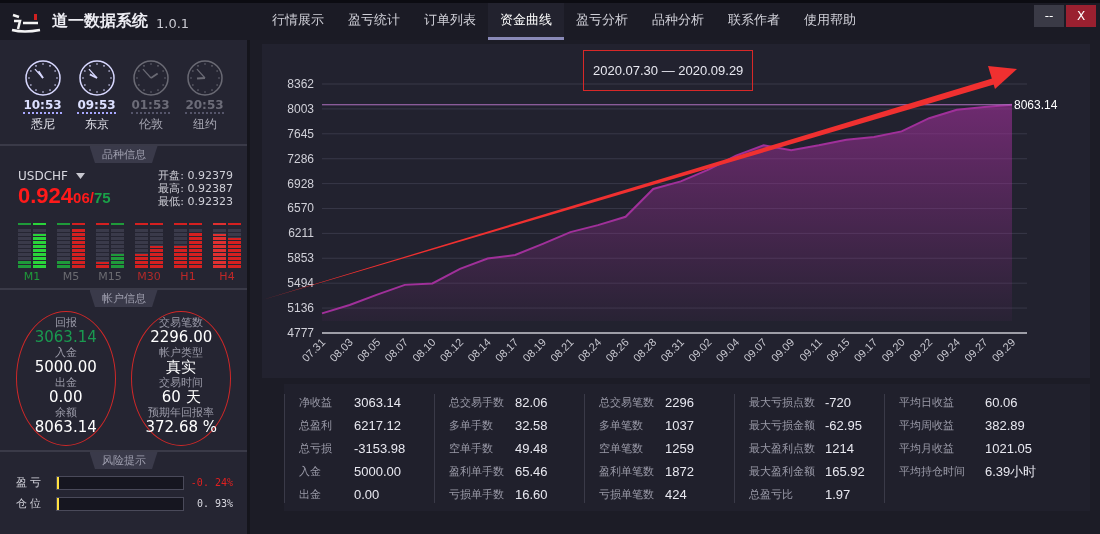 The width and height of the screenshot is (1100, 534). What do you see at coordinates (181, 382) in the screenshot?
I see `account-label: 交易时间` at bounding box center [181, 382].